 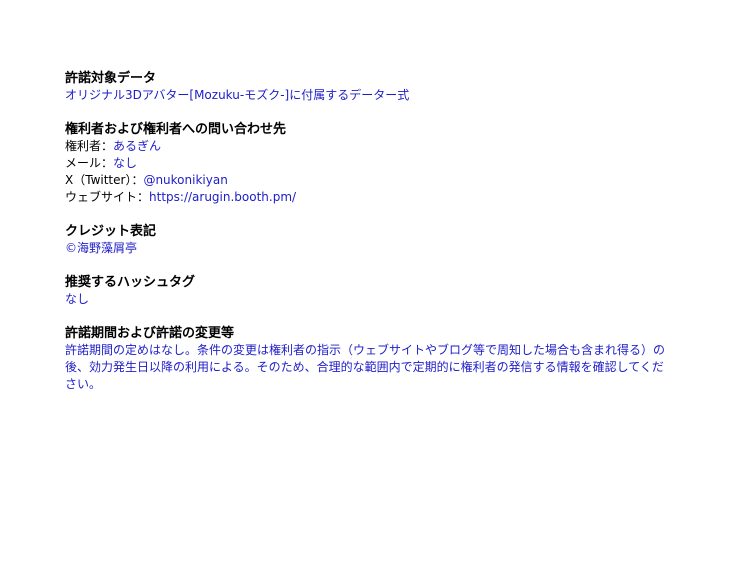 What do you see at coordinates (150, 333) in the screenshot?
I see `section-heading: 許諾期間および許諾の変更等` at bounding box center [150, 333].